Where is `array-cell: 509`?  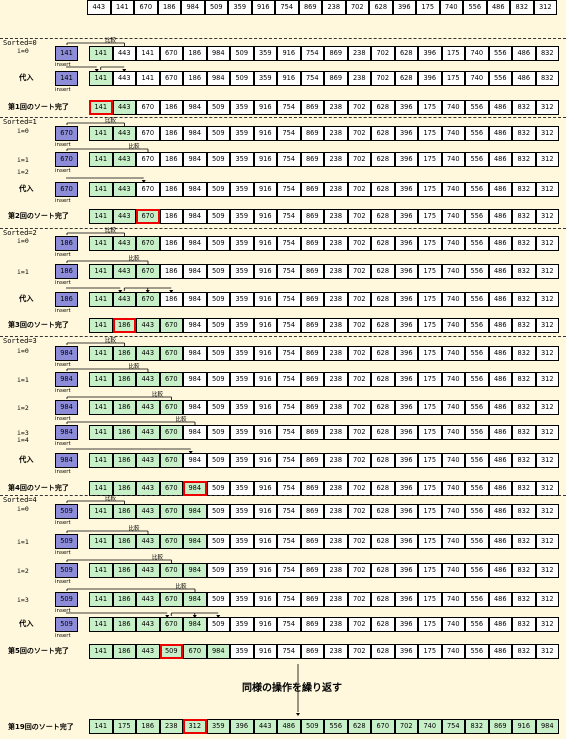 array-cell: 509 is located at coordinates (171, 651).